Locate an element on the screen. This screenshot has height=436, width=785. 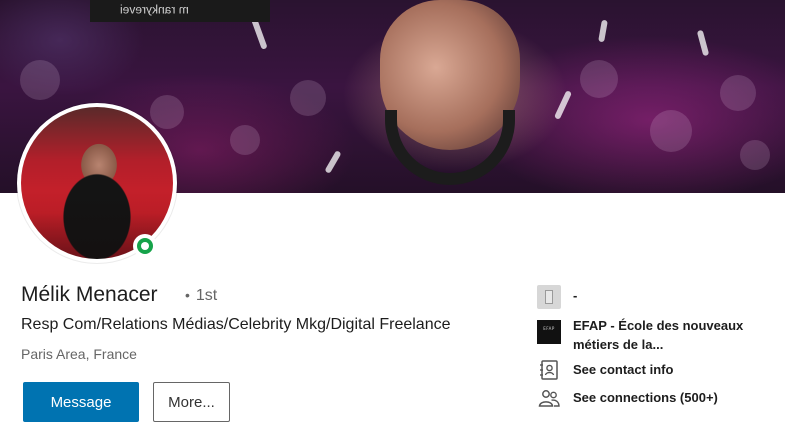
education-line-1: EFAP - École des nouveaux is located at coordinates (658, 325).